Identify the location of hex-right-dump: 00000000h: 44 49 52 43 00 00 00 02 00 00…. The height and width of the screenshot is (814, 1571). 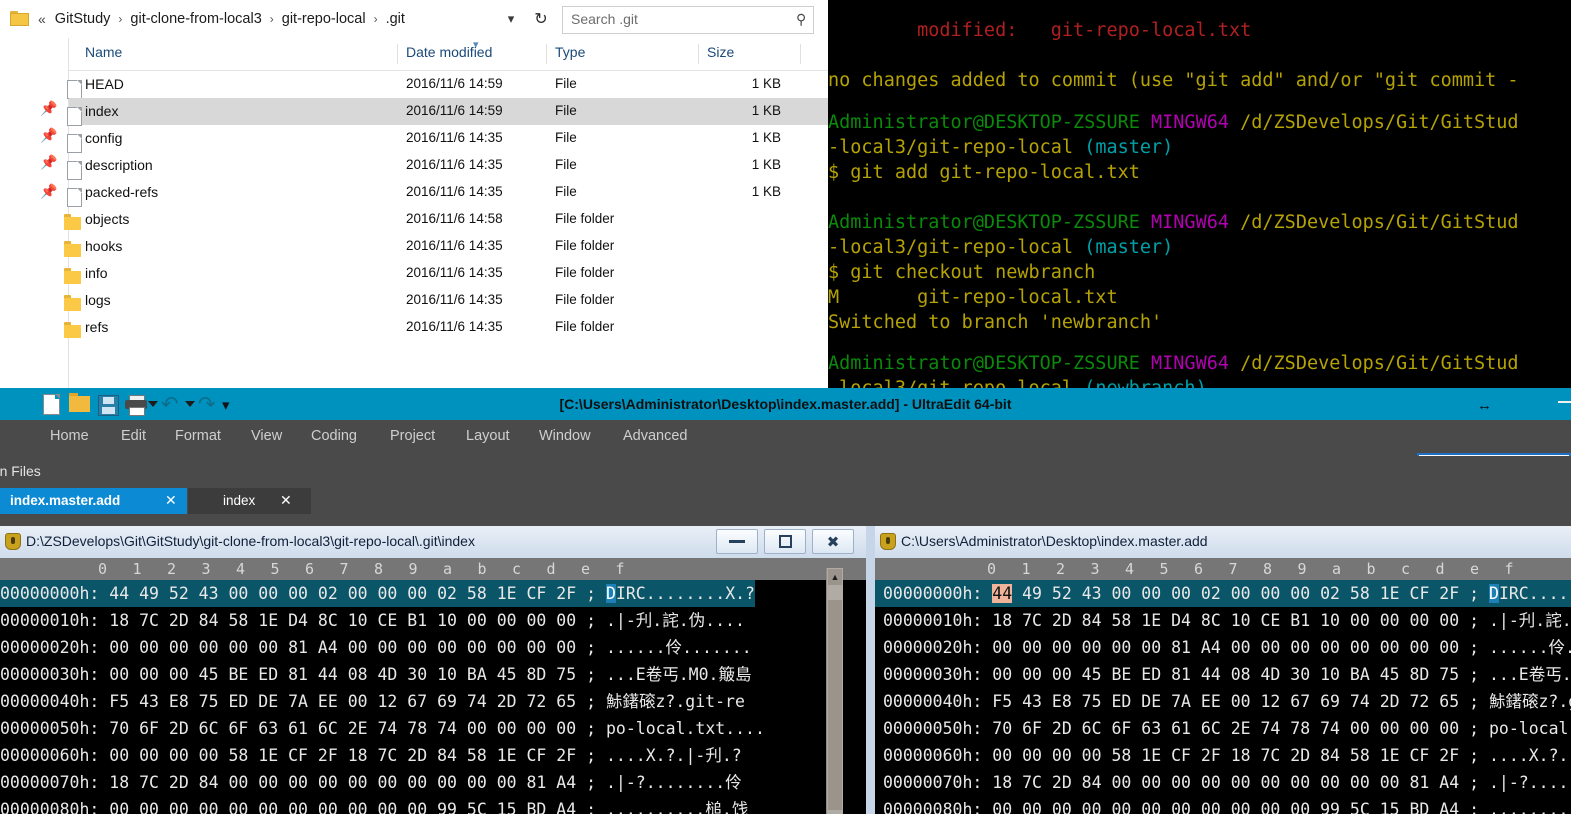
(1223, 697).